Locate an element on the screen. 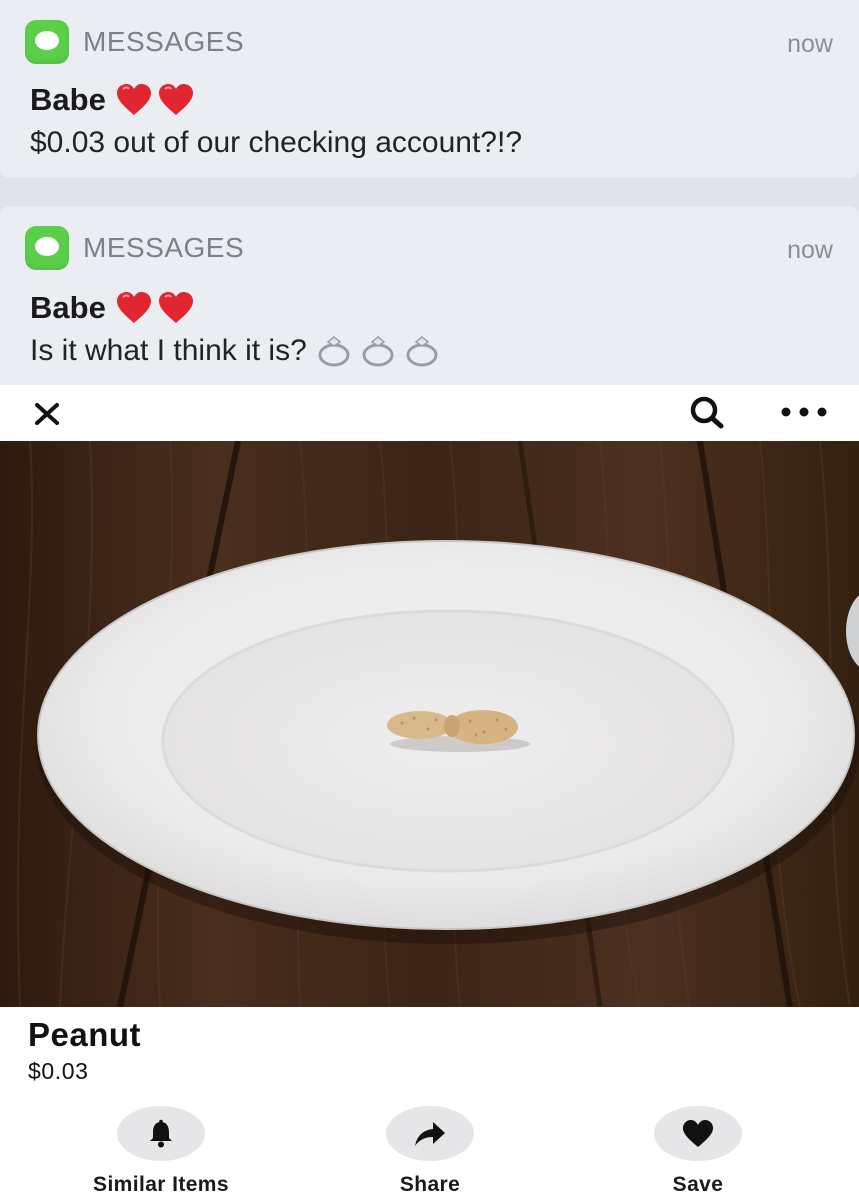 This screenshot has width=859, height=1199. message-emoji is located at coordinates (381, 351).